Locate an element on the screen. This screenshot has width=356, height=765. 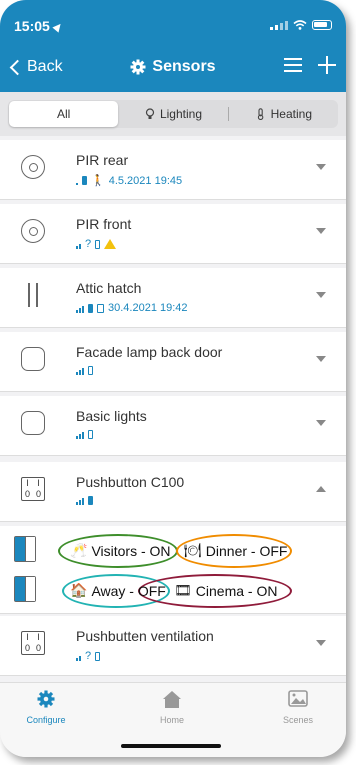
segment-lighting: Lighting is located at coordinates (172, 114).